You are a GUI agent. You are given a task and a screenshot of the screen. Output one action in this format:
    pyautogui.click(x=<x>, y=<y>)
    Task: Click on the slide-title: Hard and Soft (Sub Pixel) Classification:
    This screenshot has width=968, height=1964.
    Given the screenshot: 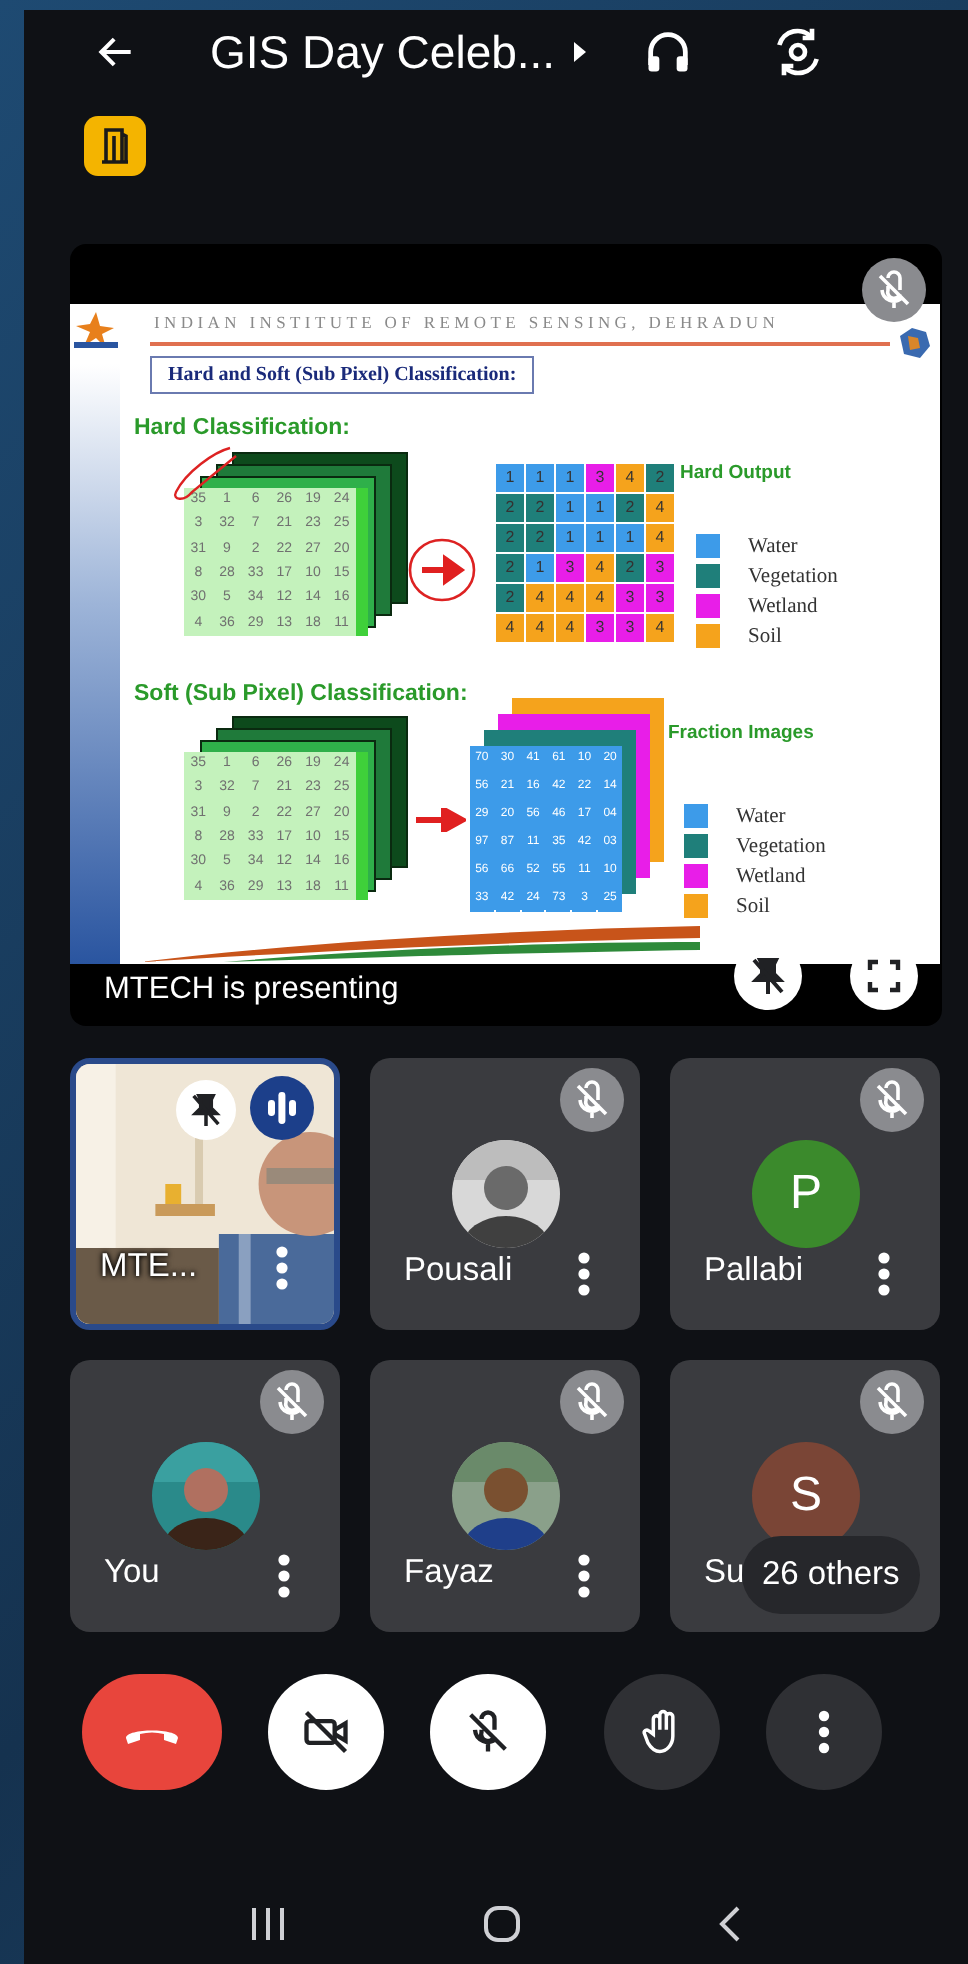 What is the action you would take?
    pyautogui.click(x=342, y=375)
    